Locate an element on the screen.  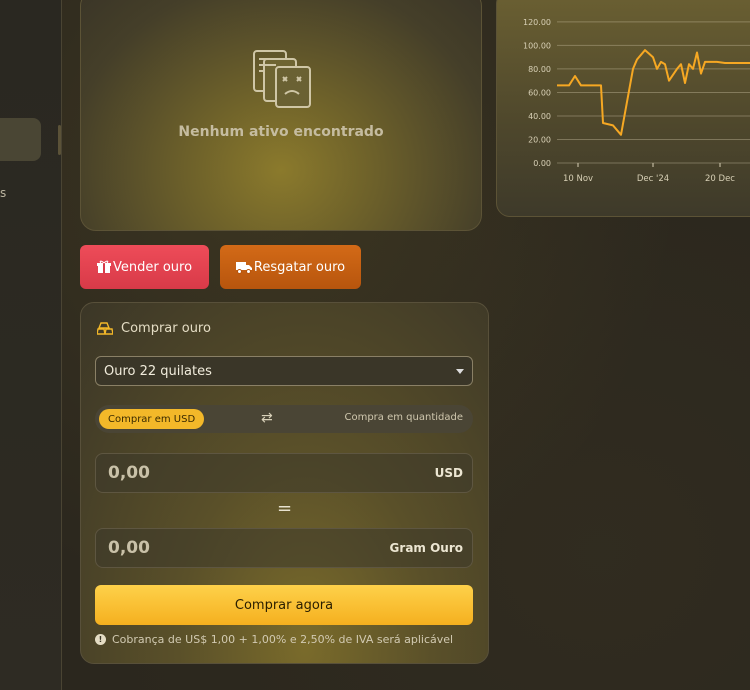
gram-amount-input: 0,00 Gram Ouro is located at coordinates (284, 548).